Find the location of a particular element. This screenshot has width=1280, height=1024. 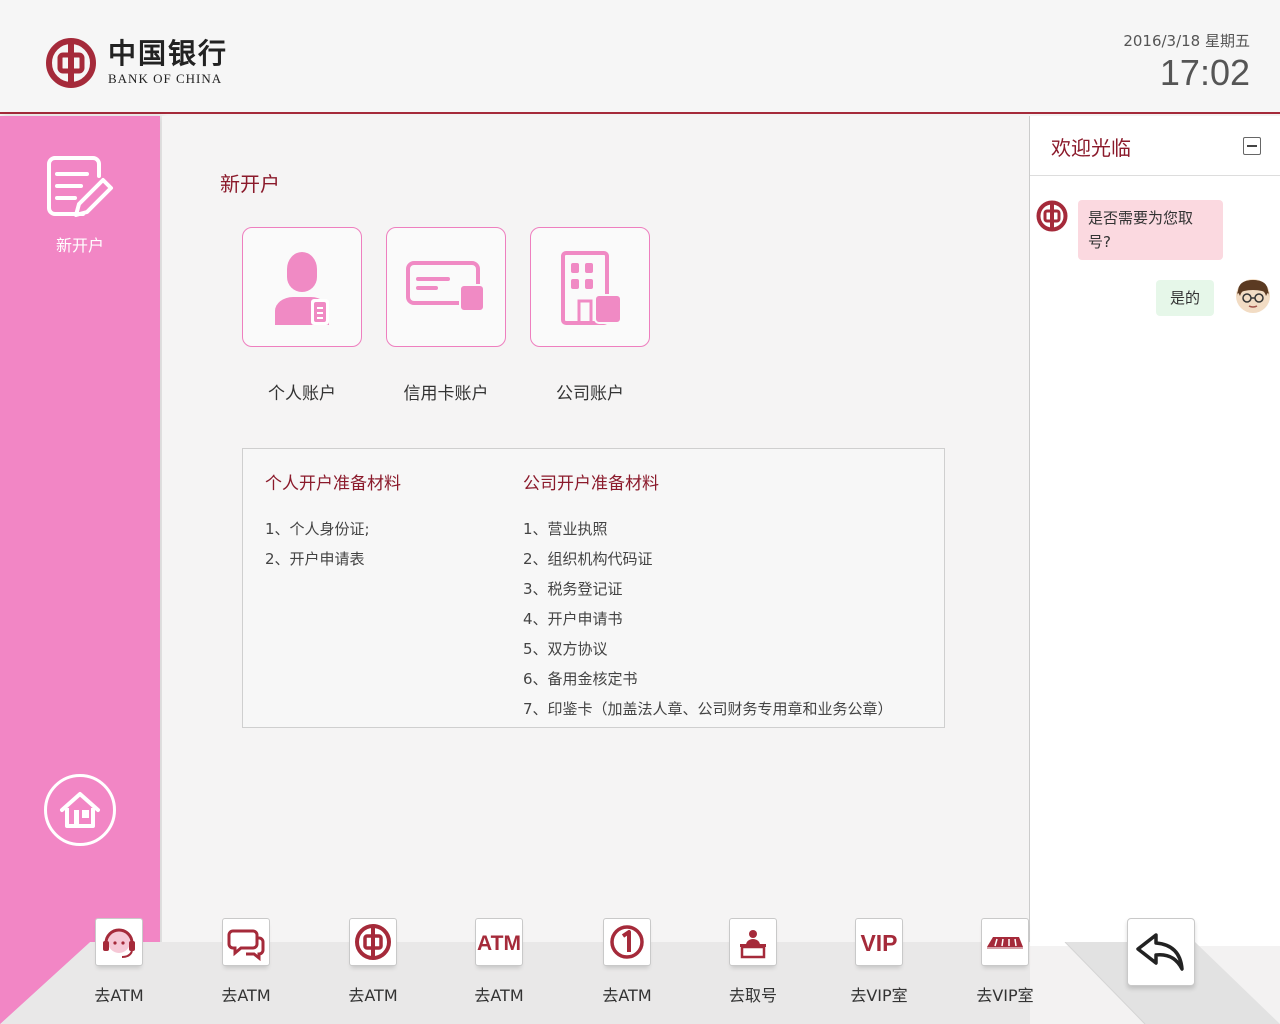

form-edit-icon is located at coordinates (80, 186).